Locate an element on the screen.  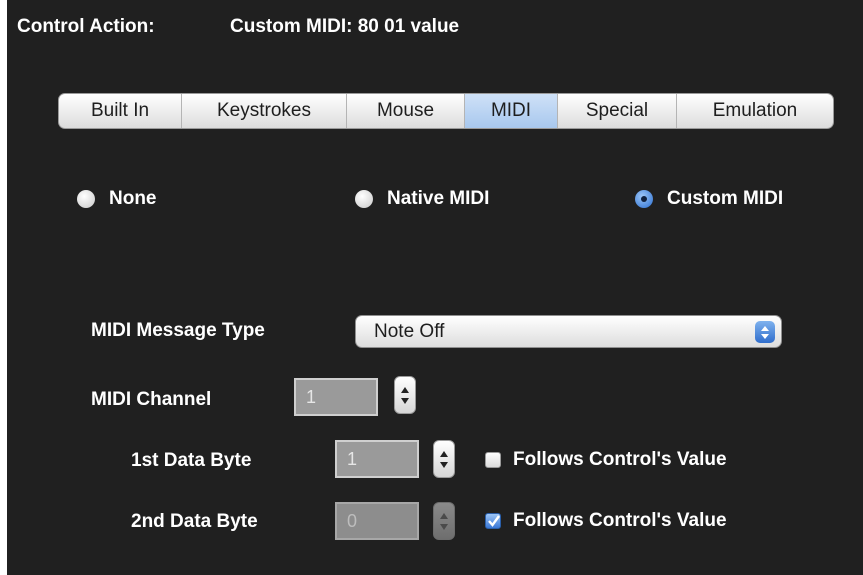
radio-none-label: None is located at coordinates (133, 198).